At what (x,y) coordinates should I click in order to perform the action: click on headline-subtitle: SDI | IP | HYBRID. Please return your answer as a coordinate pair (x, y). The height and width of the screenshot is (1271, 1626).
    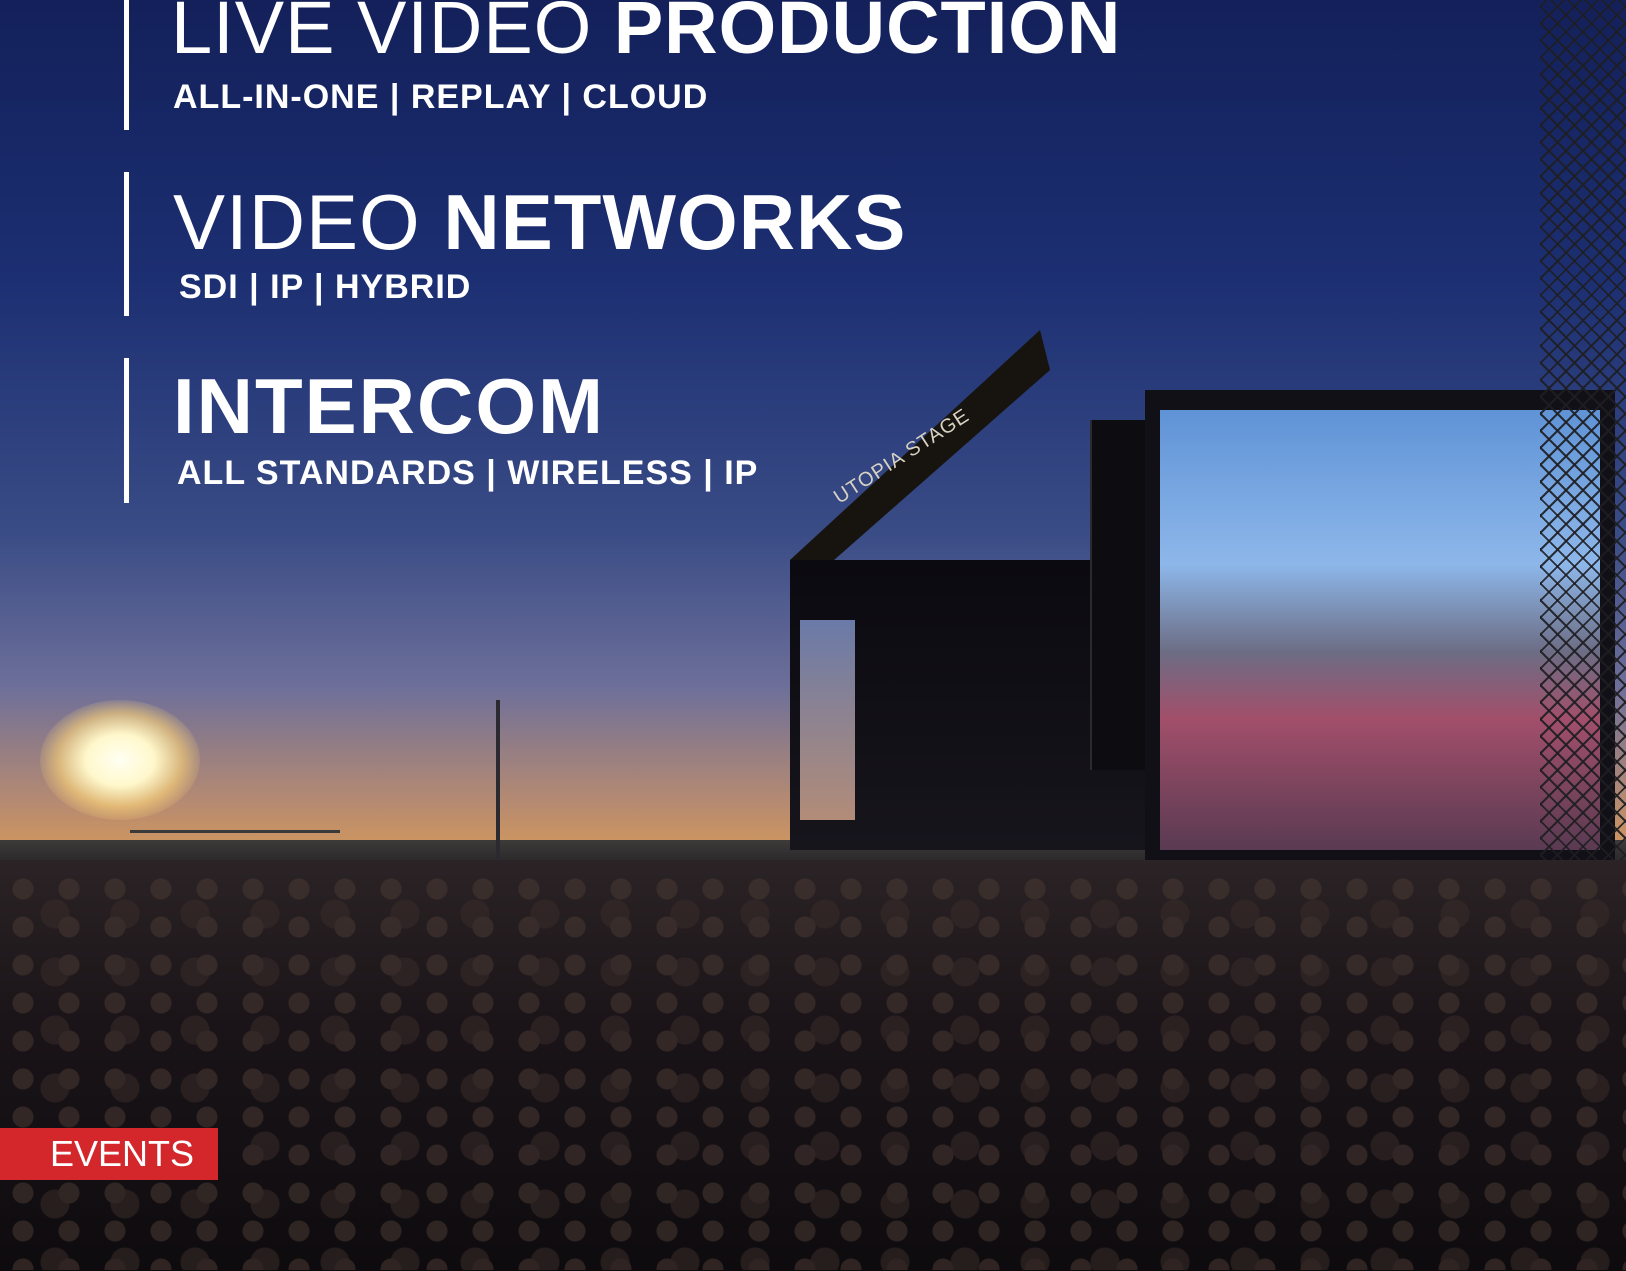
    Looking at the image, I should click on (325, 287).